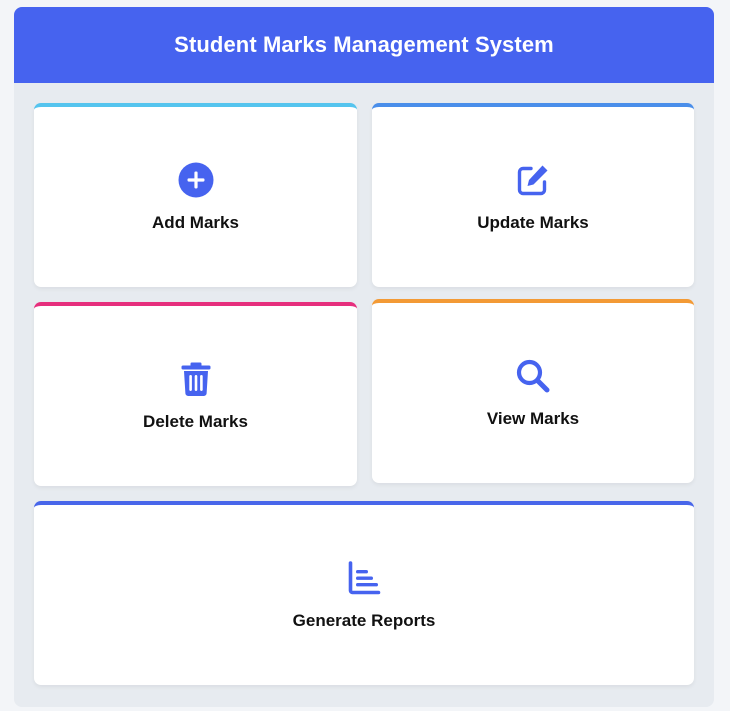 This screenshot has height=711, width=730. What do you see at coordinates (196, 379) in the screenshot?
I see `trash-icon` at bounding box center [196, 379].